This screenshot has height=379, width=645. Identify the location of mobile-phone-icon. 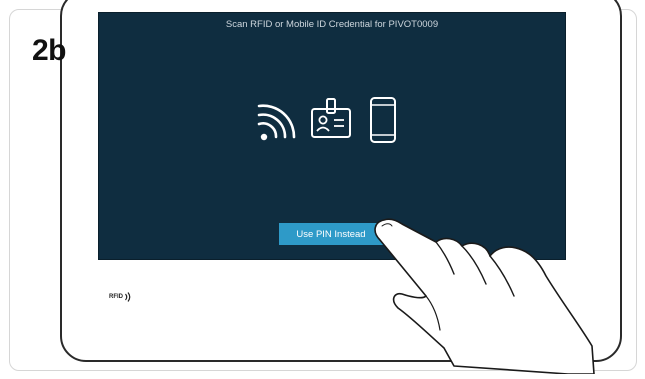
(383, 120).